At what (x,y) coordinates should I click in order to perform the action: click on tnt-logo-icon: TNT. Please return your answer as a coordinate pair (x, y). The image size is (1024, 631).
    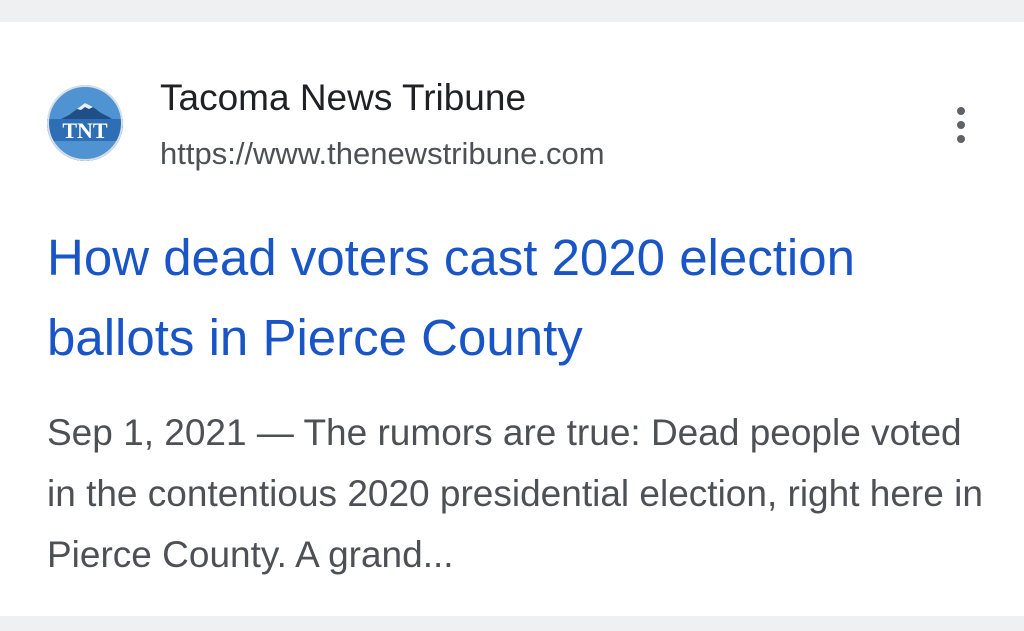
    Looking at the image, I should click on (85, 123).